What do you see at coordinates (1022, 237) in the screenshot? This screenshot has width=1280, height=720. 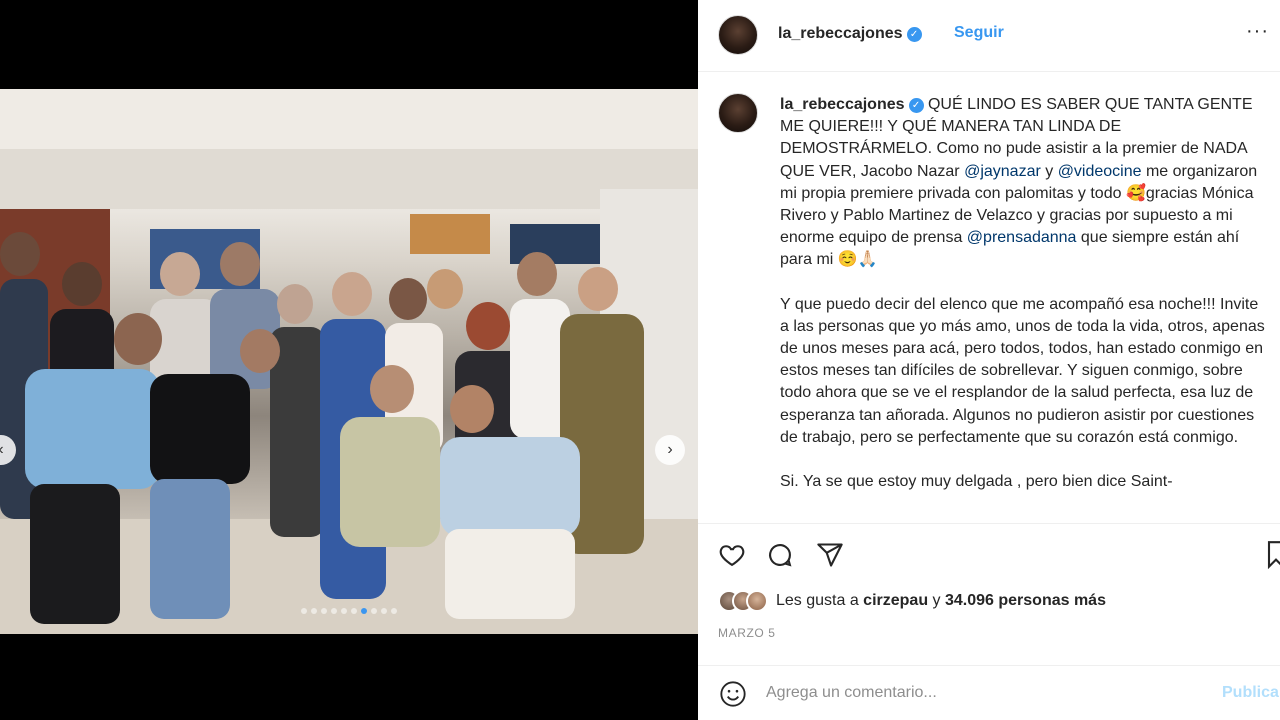 I see `mention-link: @prensadanna` at bounding box center [1022, 237].